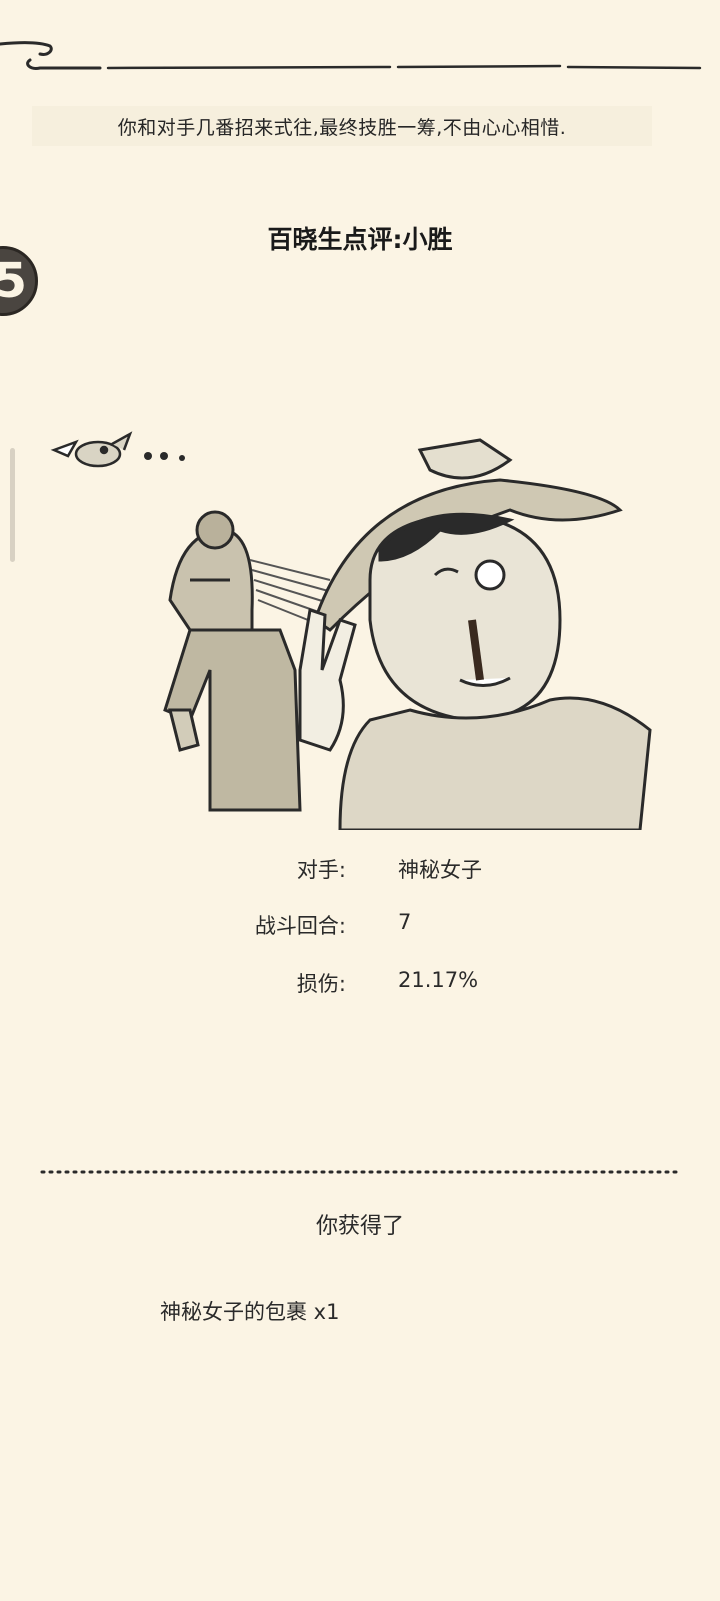 This screenshot has height=1601, width=720. What do you see at coordinates (232, 661) in the screenshot?
I see `defeated-fighter` at bounding box center [232, 661].